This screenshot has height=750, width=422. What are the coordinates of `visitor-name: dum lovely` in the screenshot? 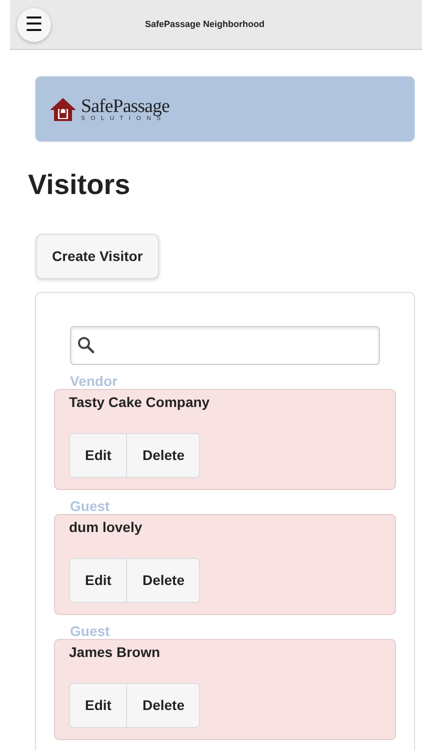 It's located at (106, 527).